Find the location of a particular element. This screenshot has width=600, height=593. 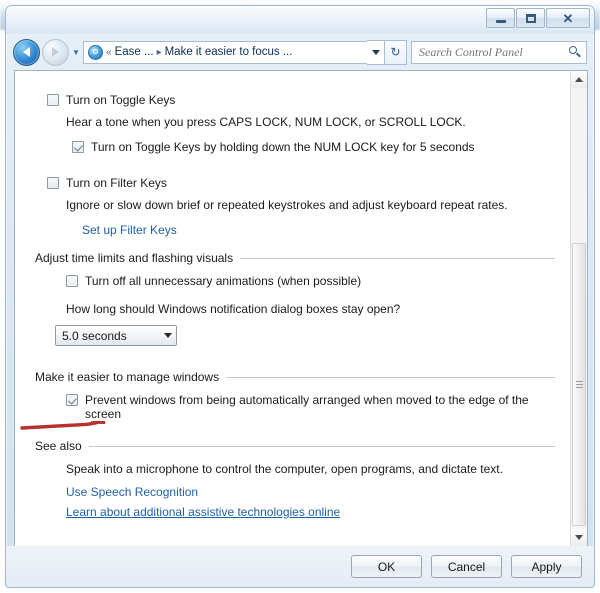

minimize-icon is located at coordinates (500, 21).